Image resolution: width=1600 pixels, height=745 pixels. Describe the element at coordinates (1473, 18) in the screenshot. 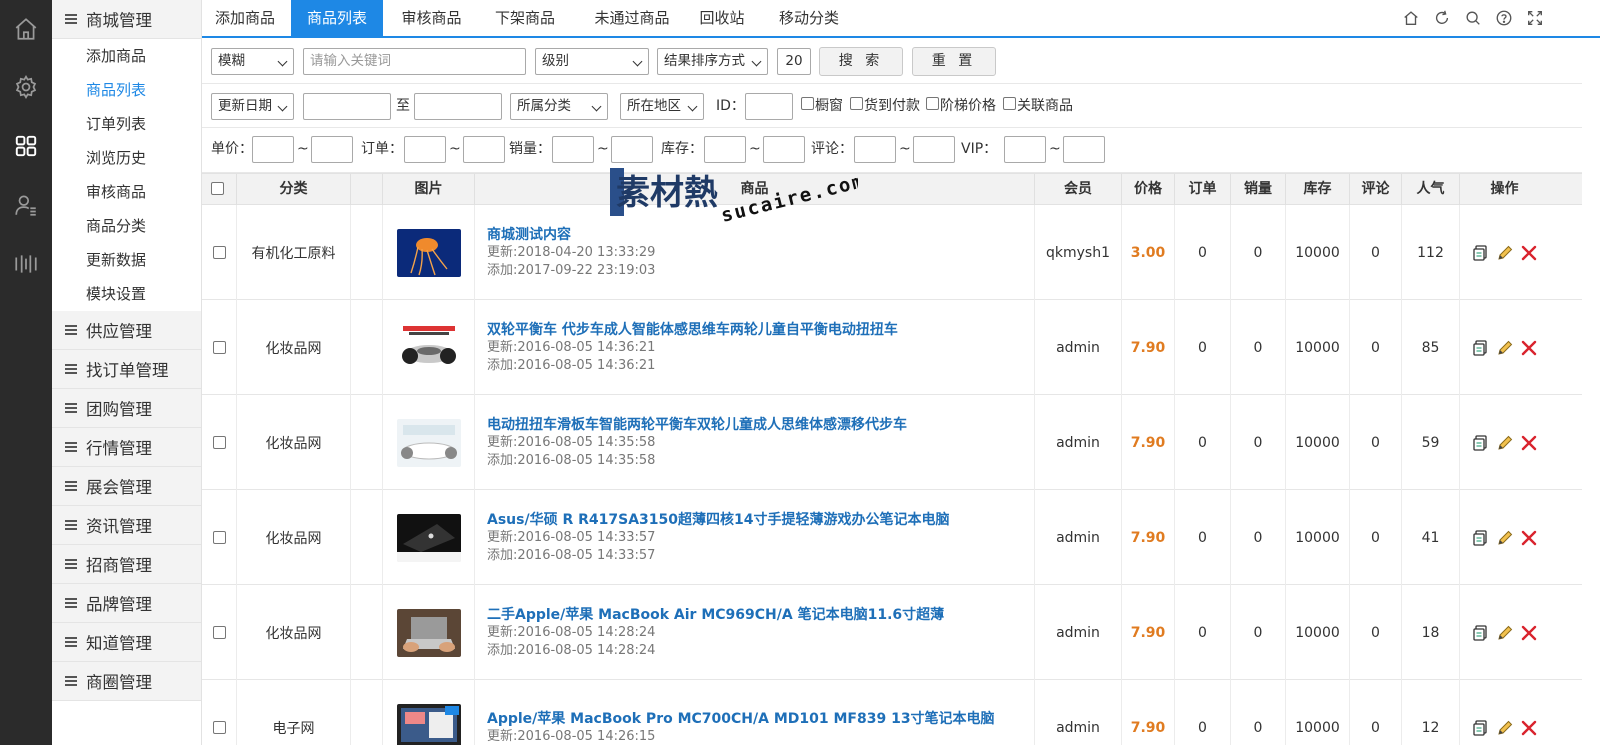

I see `search-icon` at that location.